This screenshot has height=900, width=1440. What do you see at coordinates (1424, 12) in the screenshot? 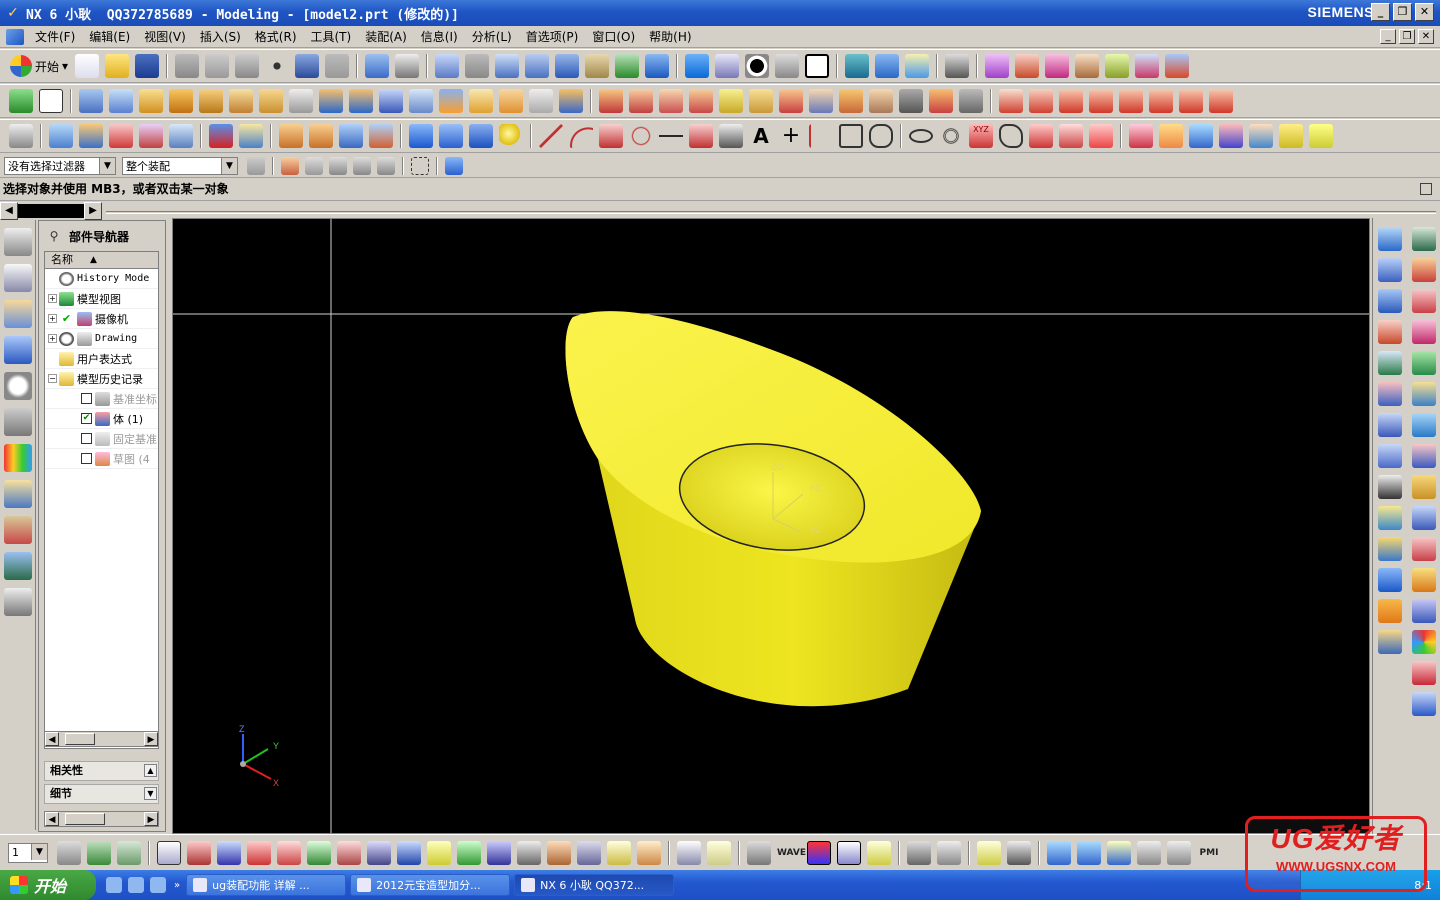
I see `close-button: ✕` at bounding box center [1424, 12].